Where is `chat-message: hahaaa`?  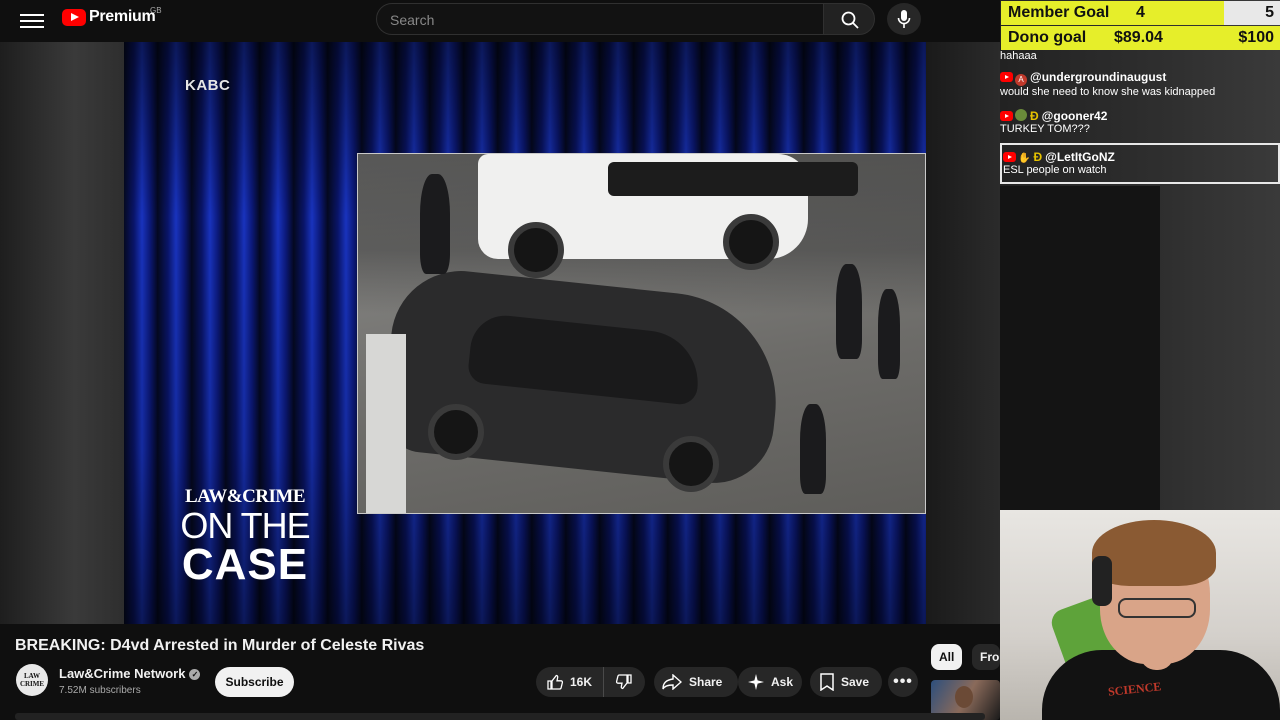
chat-message: hahaaa is located at coordinates (1140, 56).